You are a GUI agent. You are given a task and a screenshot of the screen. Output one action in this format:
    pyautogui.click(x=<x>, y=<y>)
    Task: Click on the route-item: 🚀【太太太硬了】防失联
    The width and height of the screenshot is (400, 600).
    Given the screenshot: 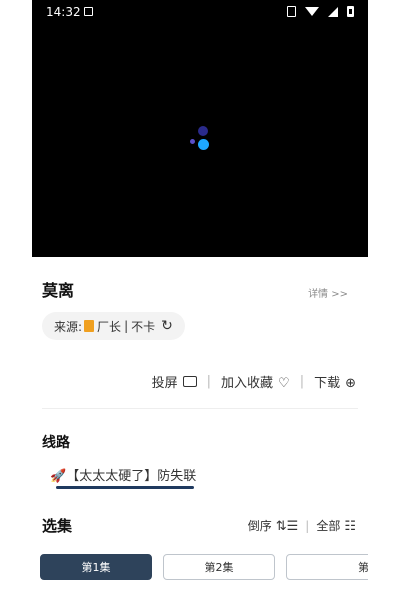 What is the action you would take?
    pyautogui.click(x=123, y=474)
    